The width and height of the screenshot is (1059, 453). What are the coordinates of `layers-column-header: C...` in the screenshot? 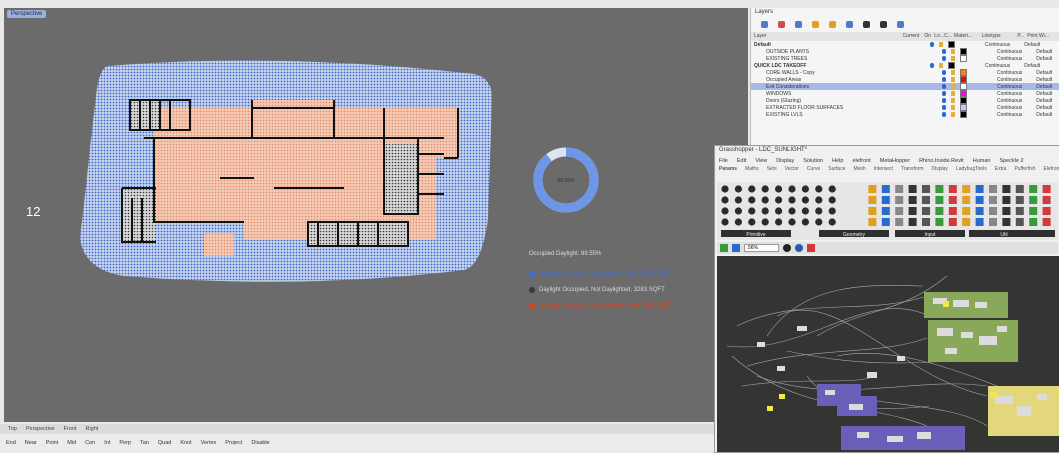 It's located at (949, 36).